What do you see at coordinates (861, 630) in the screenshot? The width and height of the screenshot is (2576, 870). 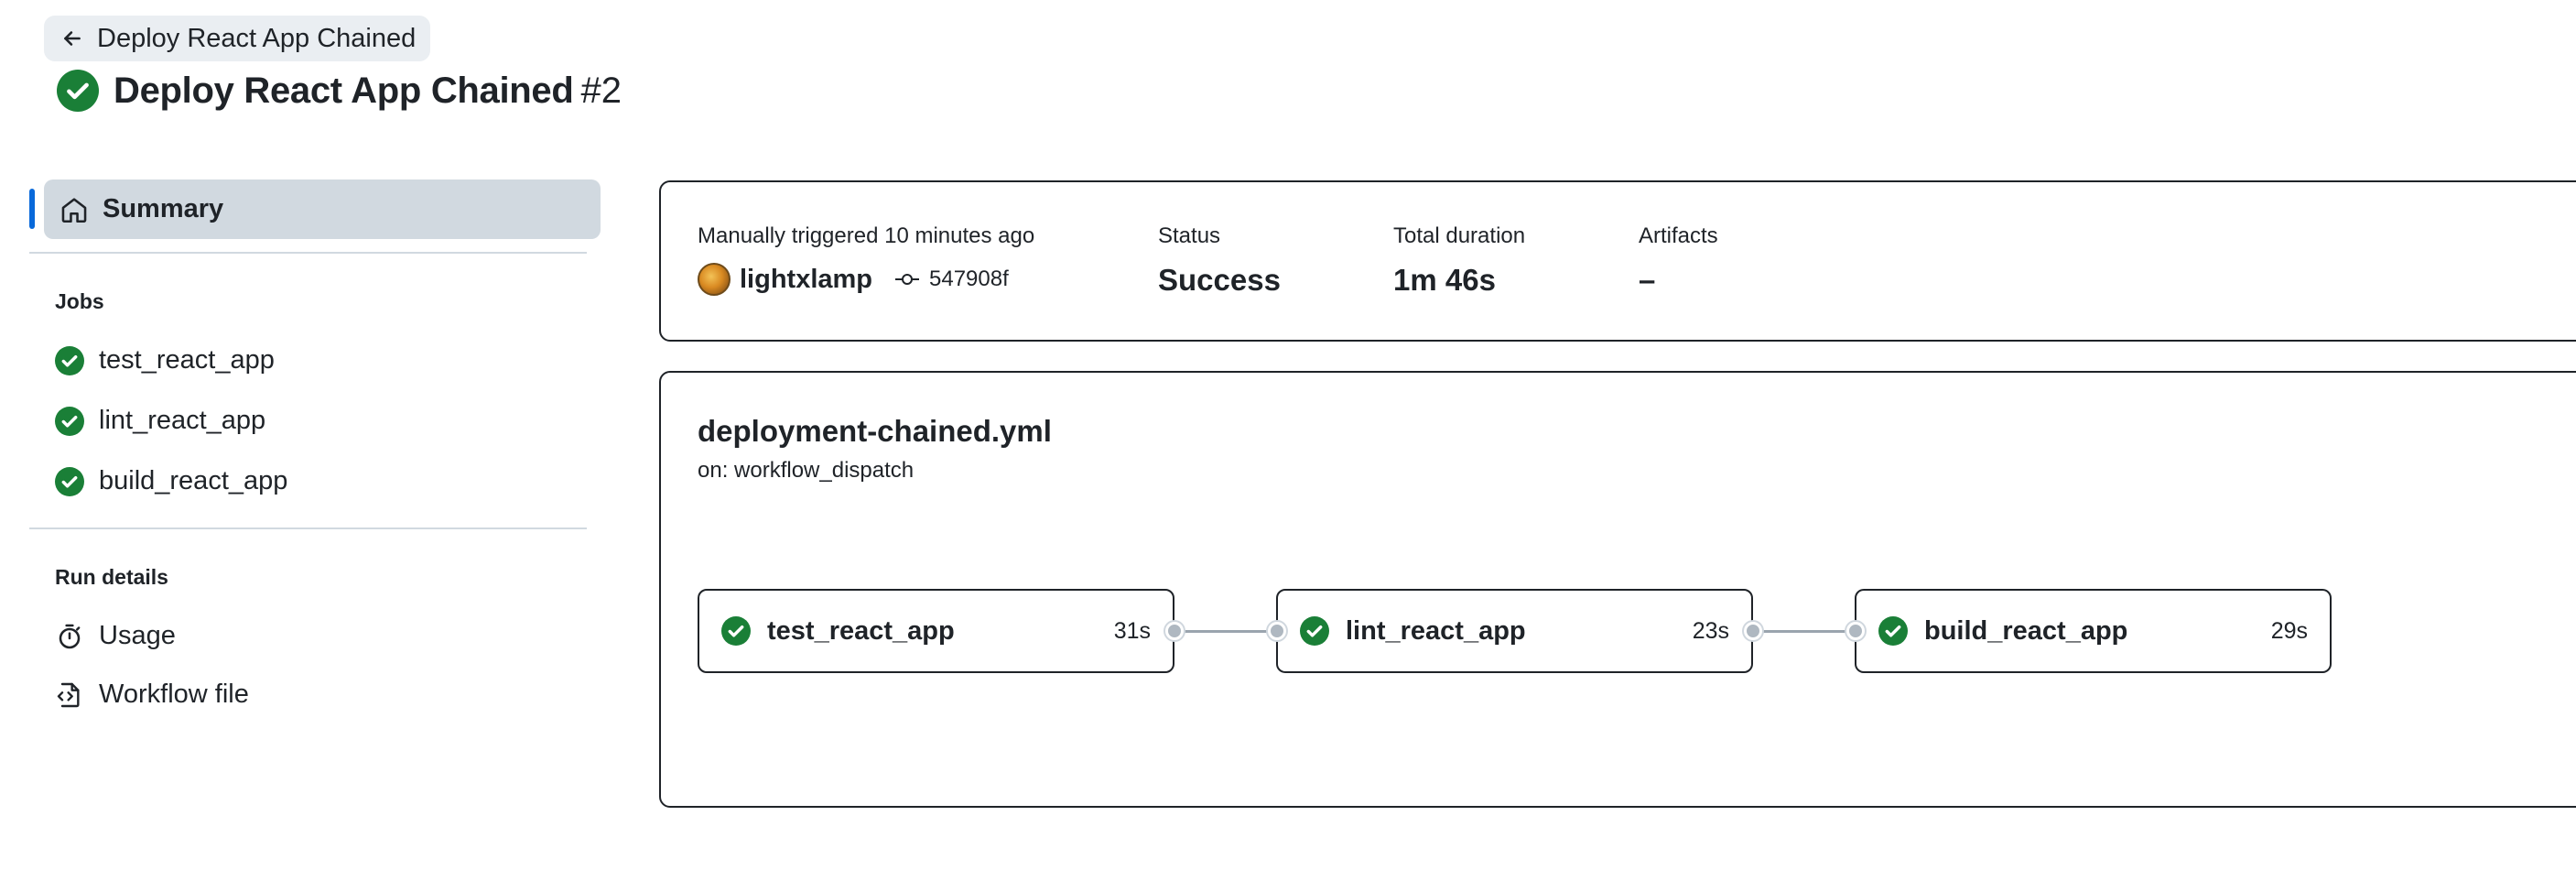 I see `job-name: test_react_app` at bounding box center [861, 630].